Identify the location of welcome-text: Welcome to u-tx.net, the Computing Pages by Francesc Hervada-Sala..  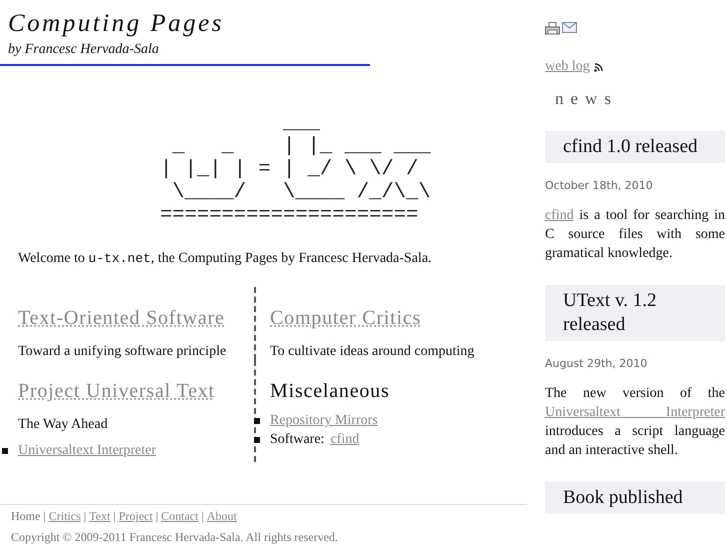
(225, 259).